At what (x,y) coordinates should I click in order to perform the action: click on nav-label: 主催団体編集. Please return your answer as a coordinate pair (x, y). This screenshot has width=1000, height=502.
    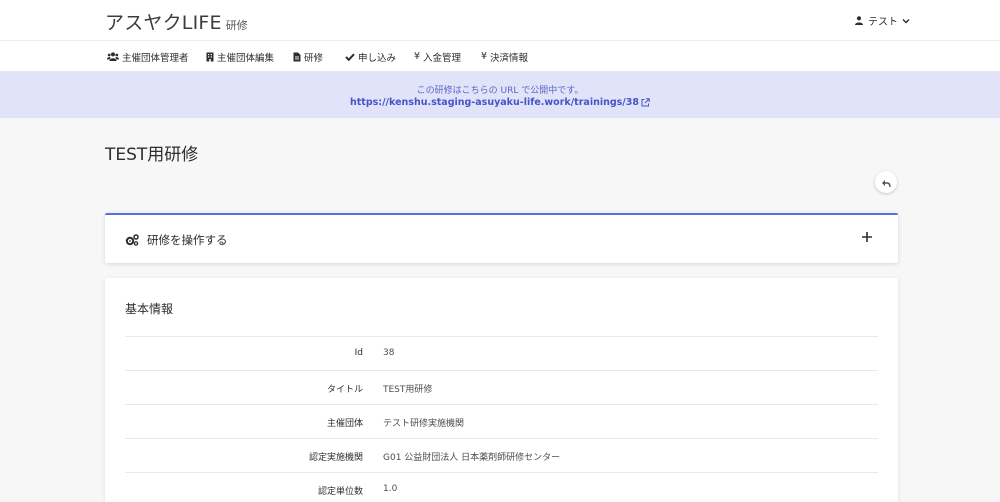
    Looking at the image, I should click on (246, 58).